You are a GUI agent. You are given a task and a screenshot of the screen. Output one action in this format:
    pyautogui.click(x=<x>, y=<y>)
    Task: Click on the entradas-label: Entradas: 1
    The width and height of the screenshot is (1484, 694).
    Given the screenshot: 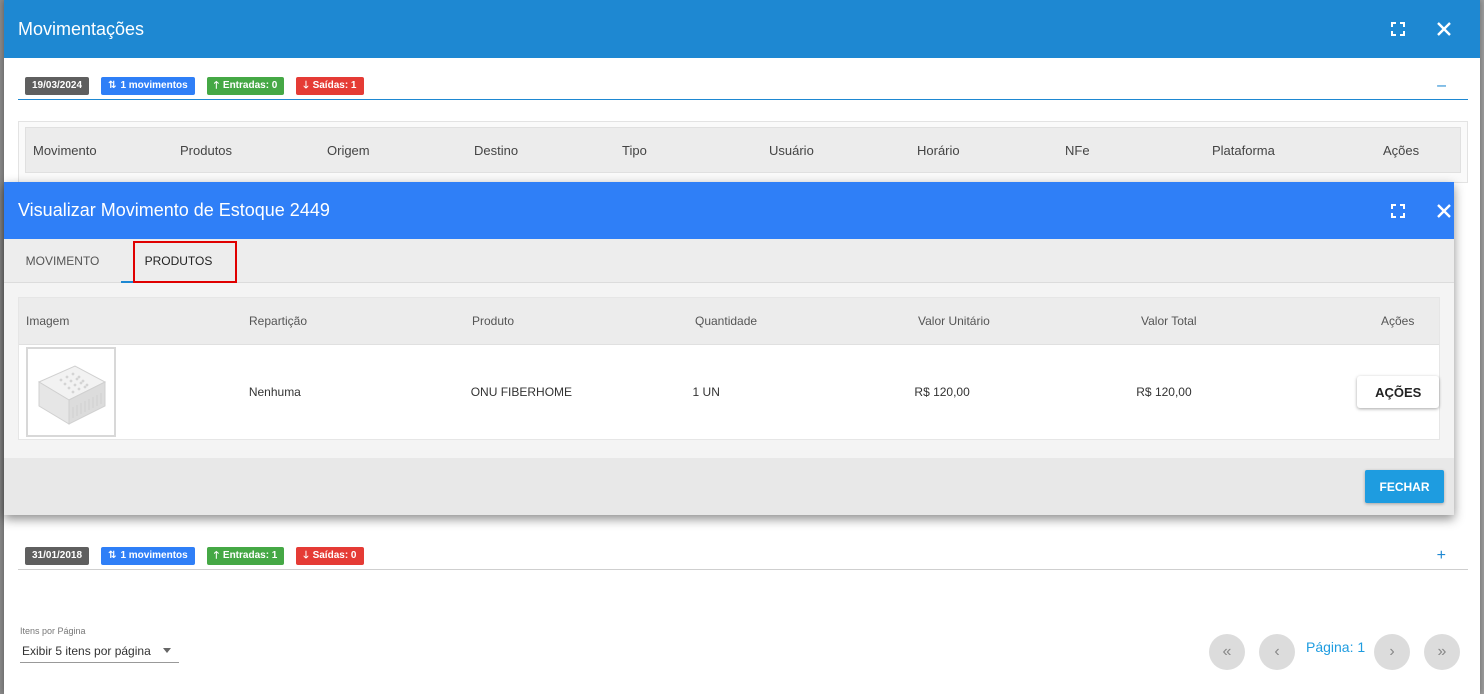 What is the action you would take?
    pyautogui.click(x=250, y=555)
    